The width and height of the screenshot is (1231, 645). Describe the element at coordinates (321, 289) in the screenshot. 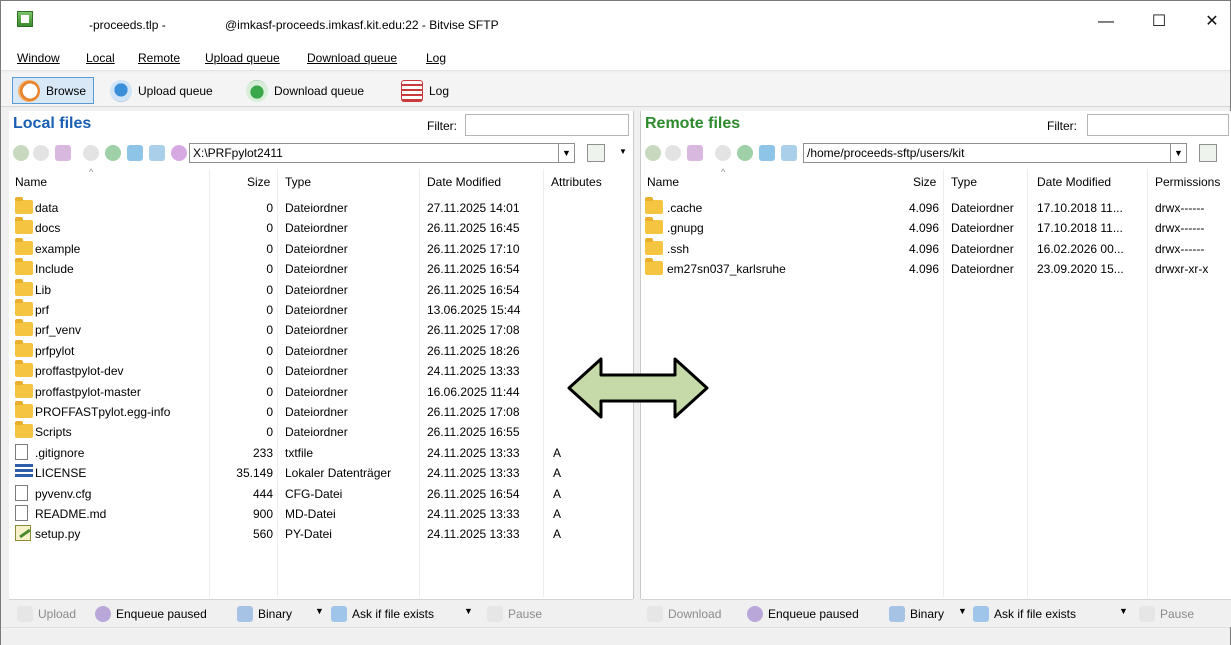

I see `table-row: Lib 0 Dateiordner 26.11.2025 16:54` at that location.